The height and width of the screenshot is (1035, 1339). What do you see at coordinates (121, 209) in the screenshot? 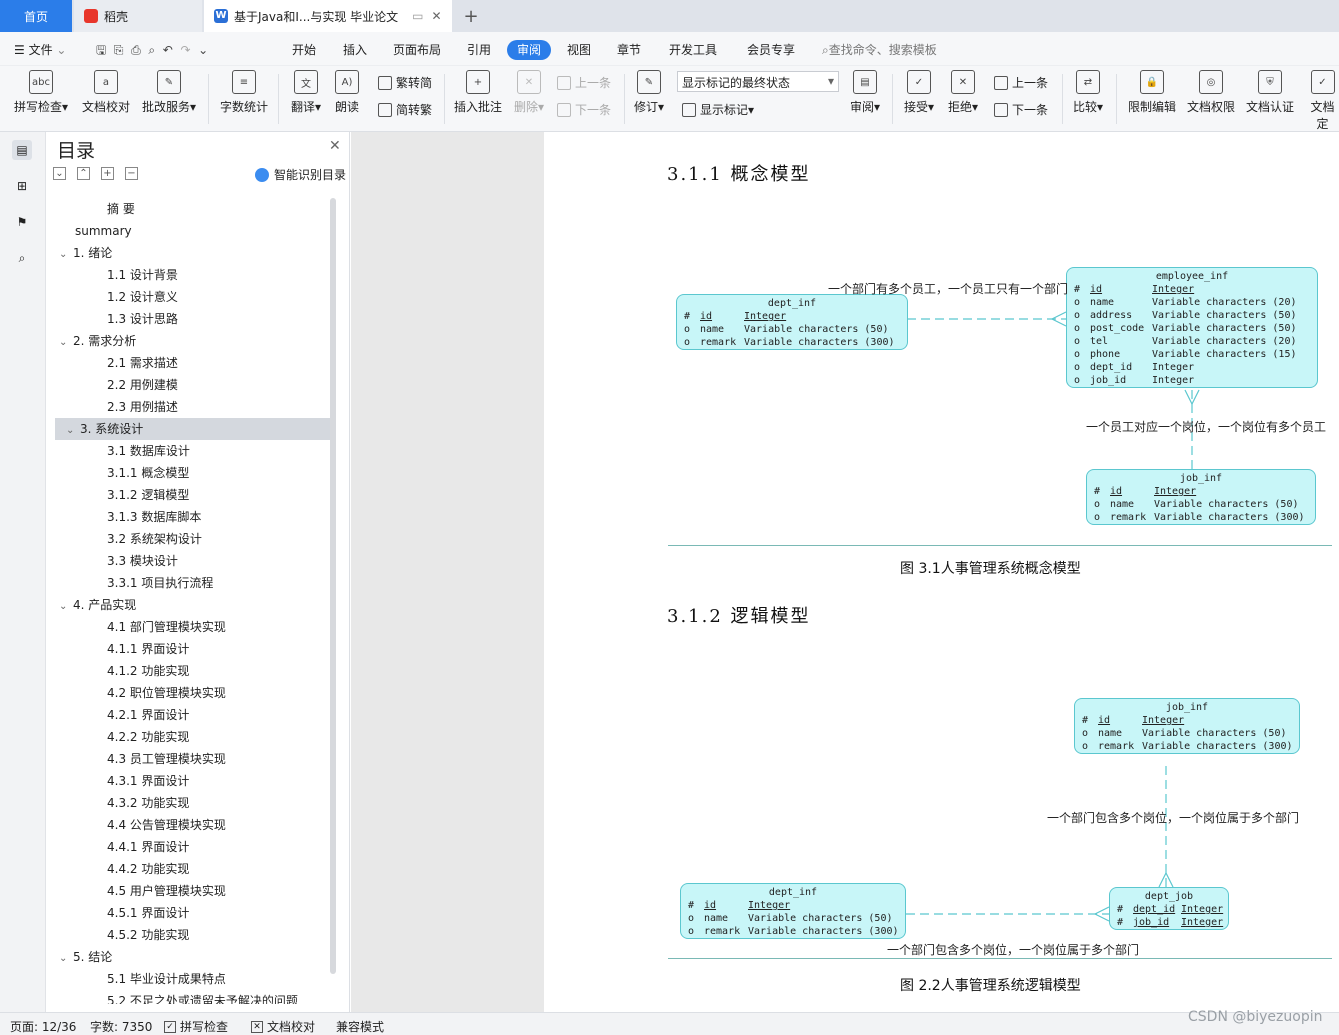
I see `toc-item: 摘 要` at bounding box center [121, 209].